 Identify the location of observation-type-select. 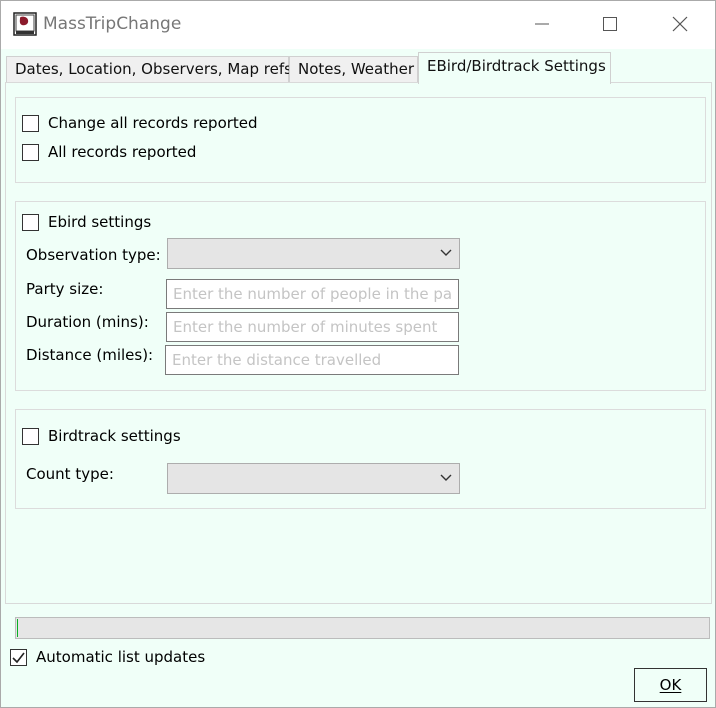
(313, 253).